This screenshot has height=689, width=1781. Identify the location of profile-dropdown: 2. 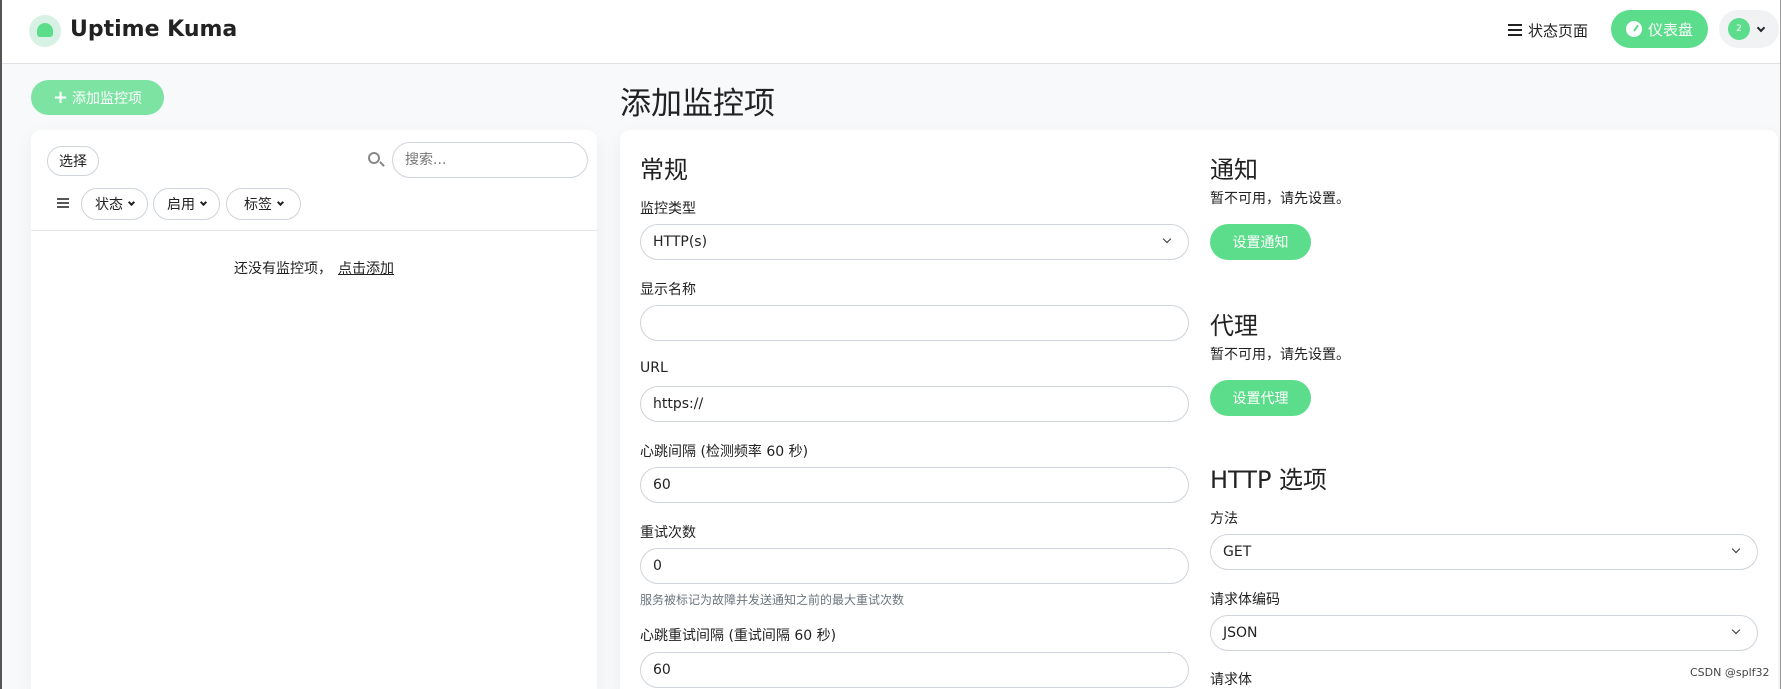
(1749, 29).